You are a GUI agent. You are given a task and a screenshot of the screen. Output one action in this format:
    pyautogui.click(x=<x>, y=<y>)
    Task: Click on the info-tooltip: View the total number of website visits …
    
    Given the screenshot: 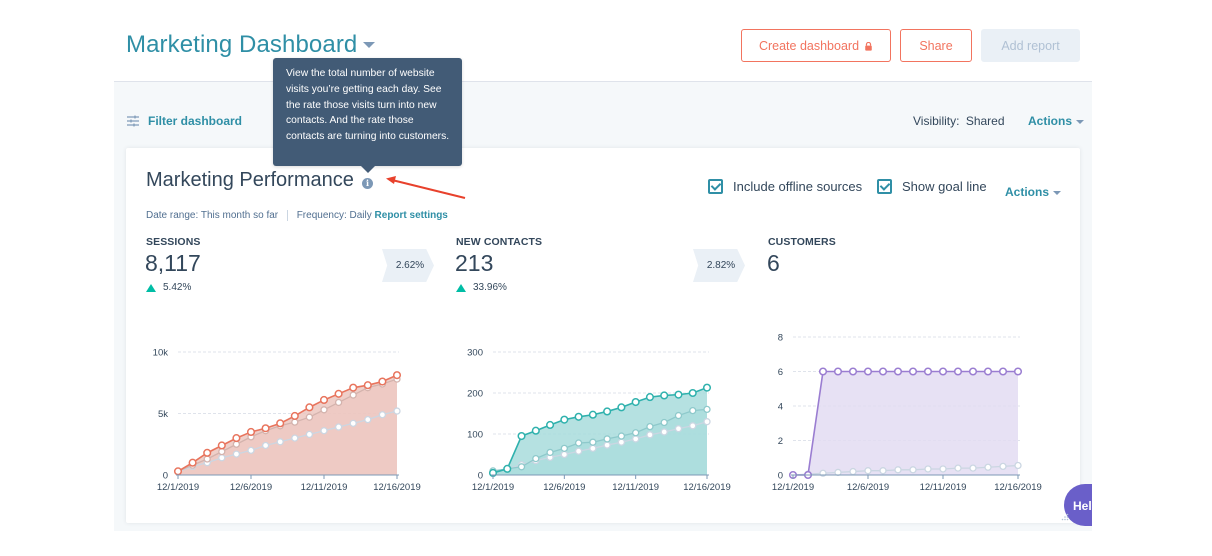 What is the action you would take?
    pyautogui.click(x=367, y=115)
    